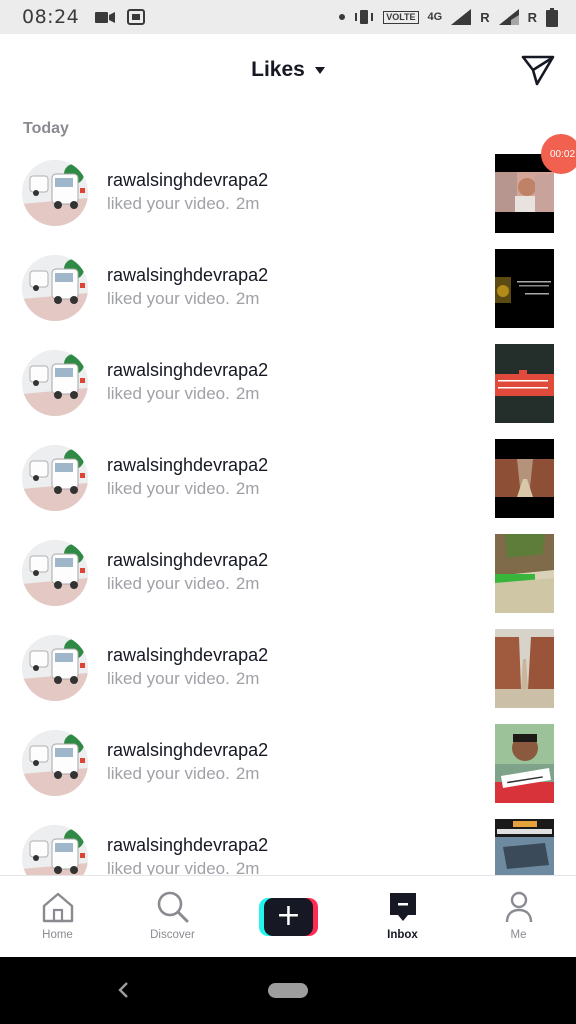 This screenshot has height=1024, width=576. I want to click on plus-icon: +, so click(288, 917).